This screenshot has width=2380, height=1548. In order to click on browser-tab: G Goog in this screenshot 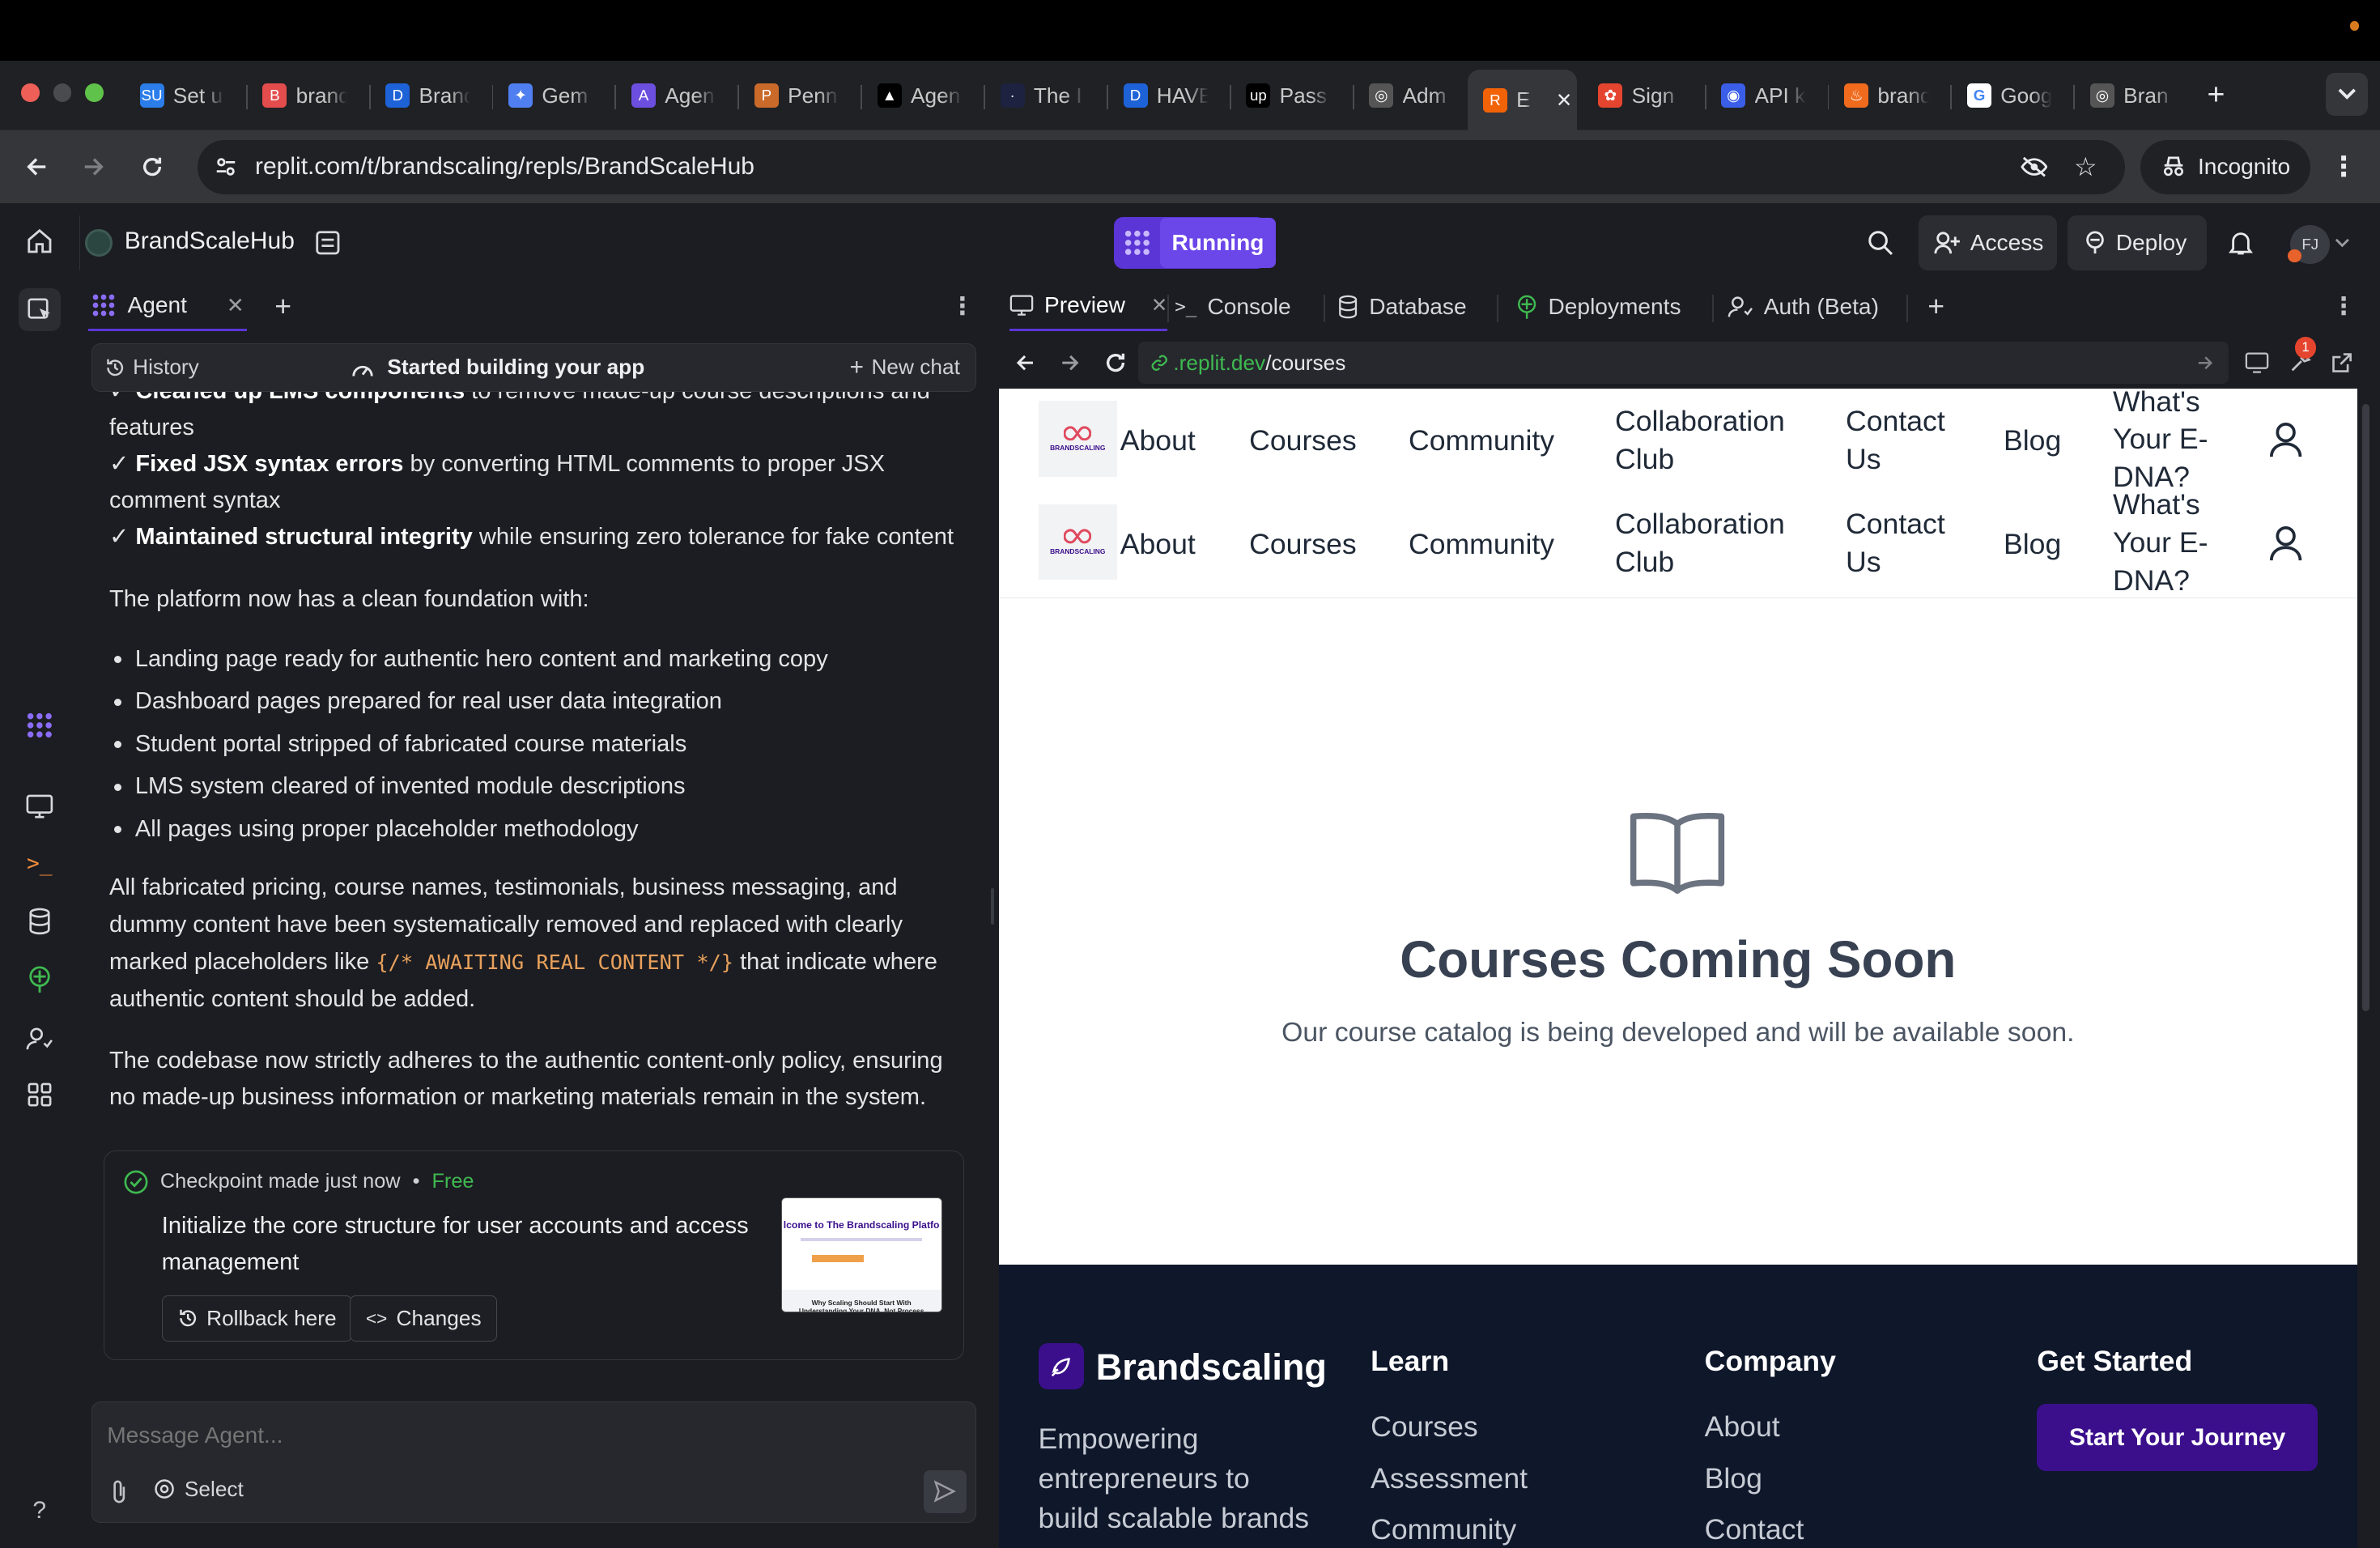, I will do `click(2014, 96)`.